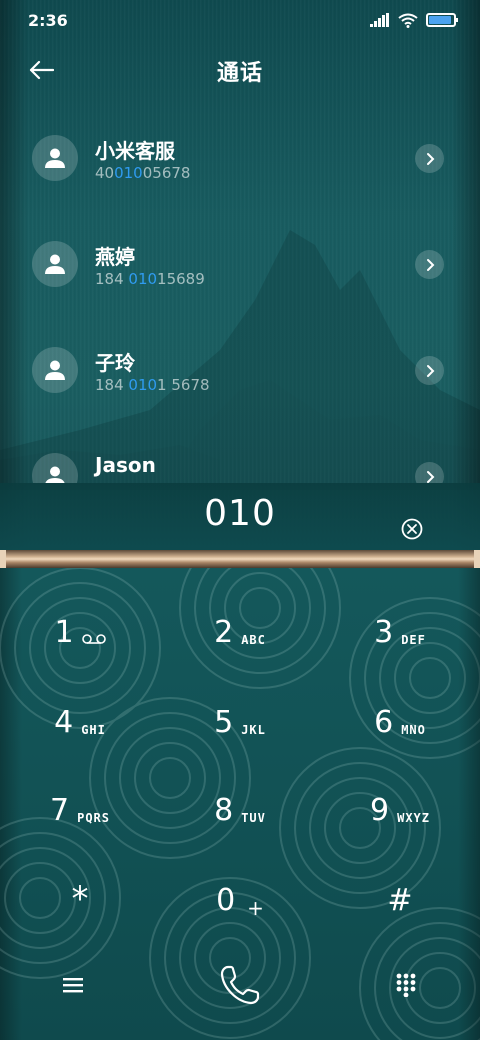 The image size is (480, 1040). I want to click on battery-level, so click(440, 20).